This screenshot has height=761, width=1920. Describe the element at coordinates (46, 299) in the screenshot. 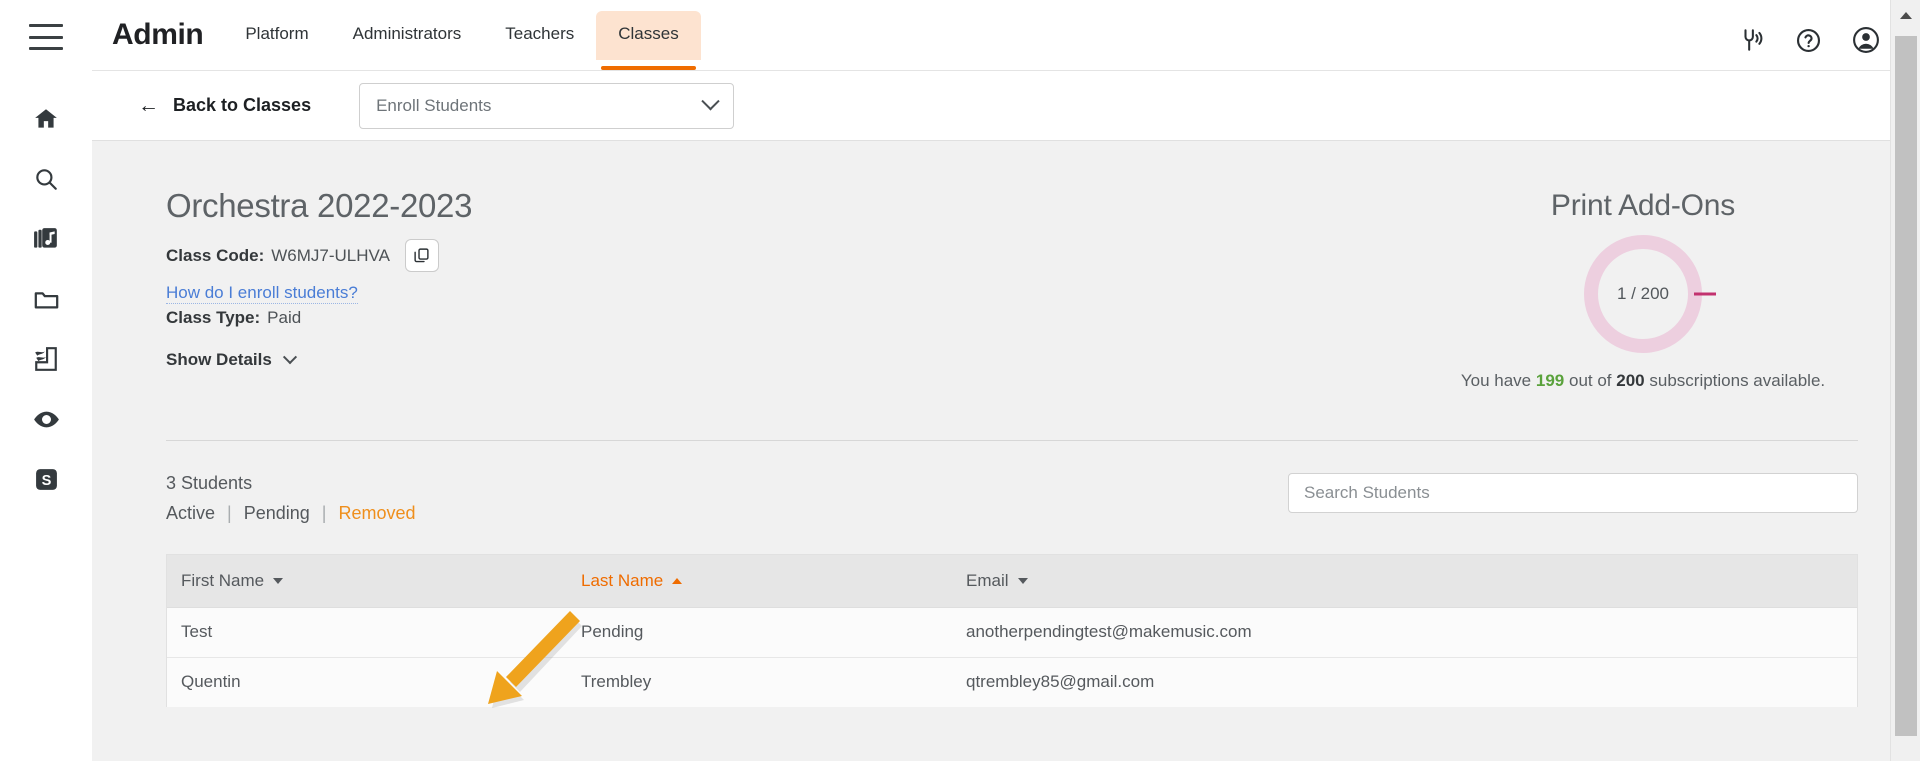

I see `folder-icon` at that location.